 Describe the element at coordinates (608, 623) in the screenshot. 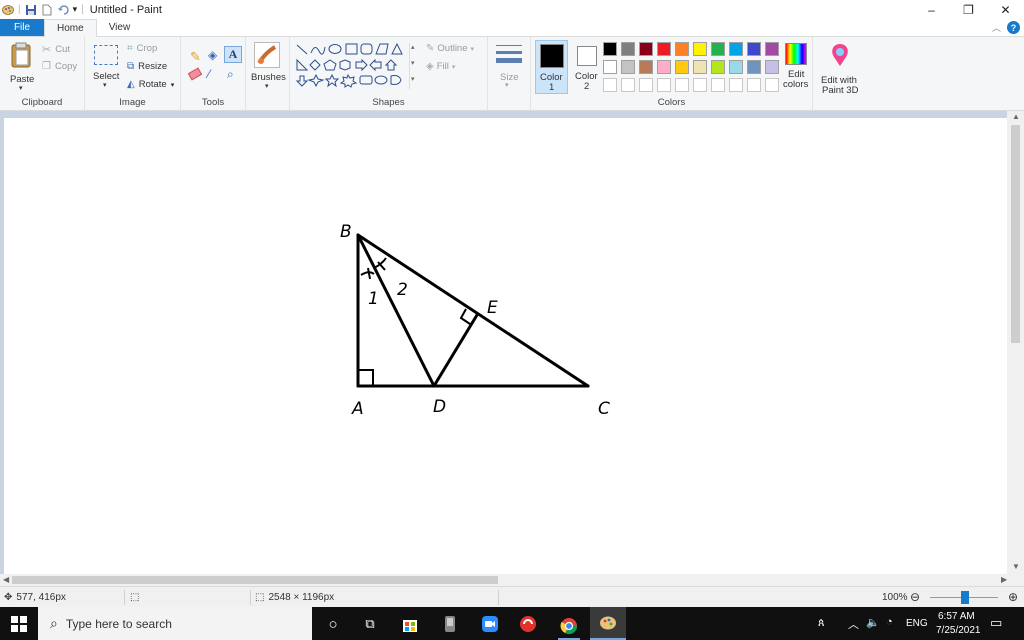

I see `paint-taskbar-icon` at that location.